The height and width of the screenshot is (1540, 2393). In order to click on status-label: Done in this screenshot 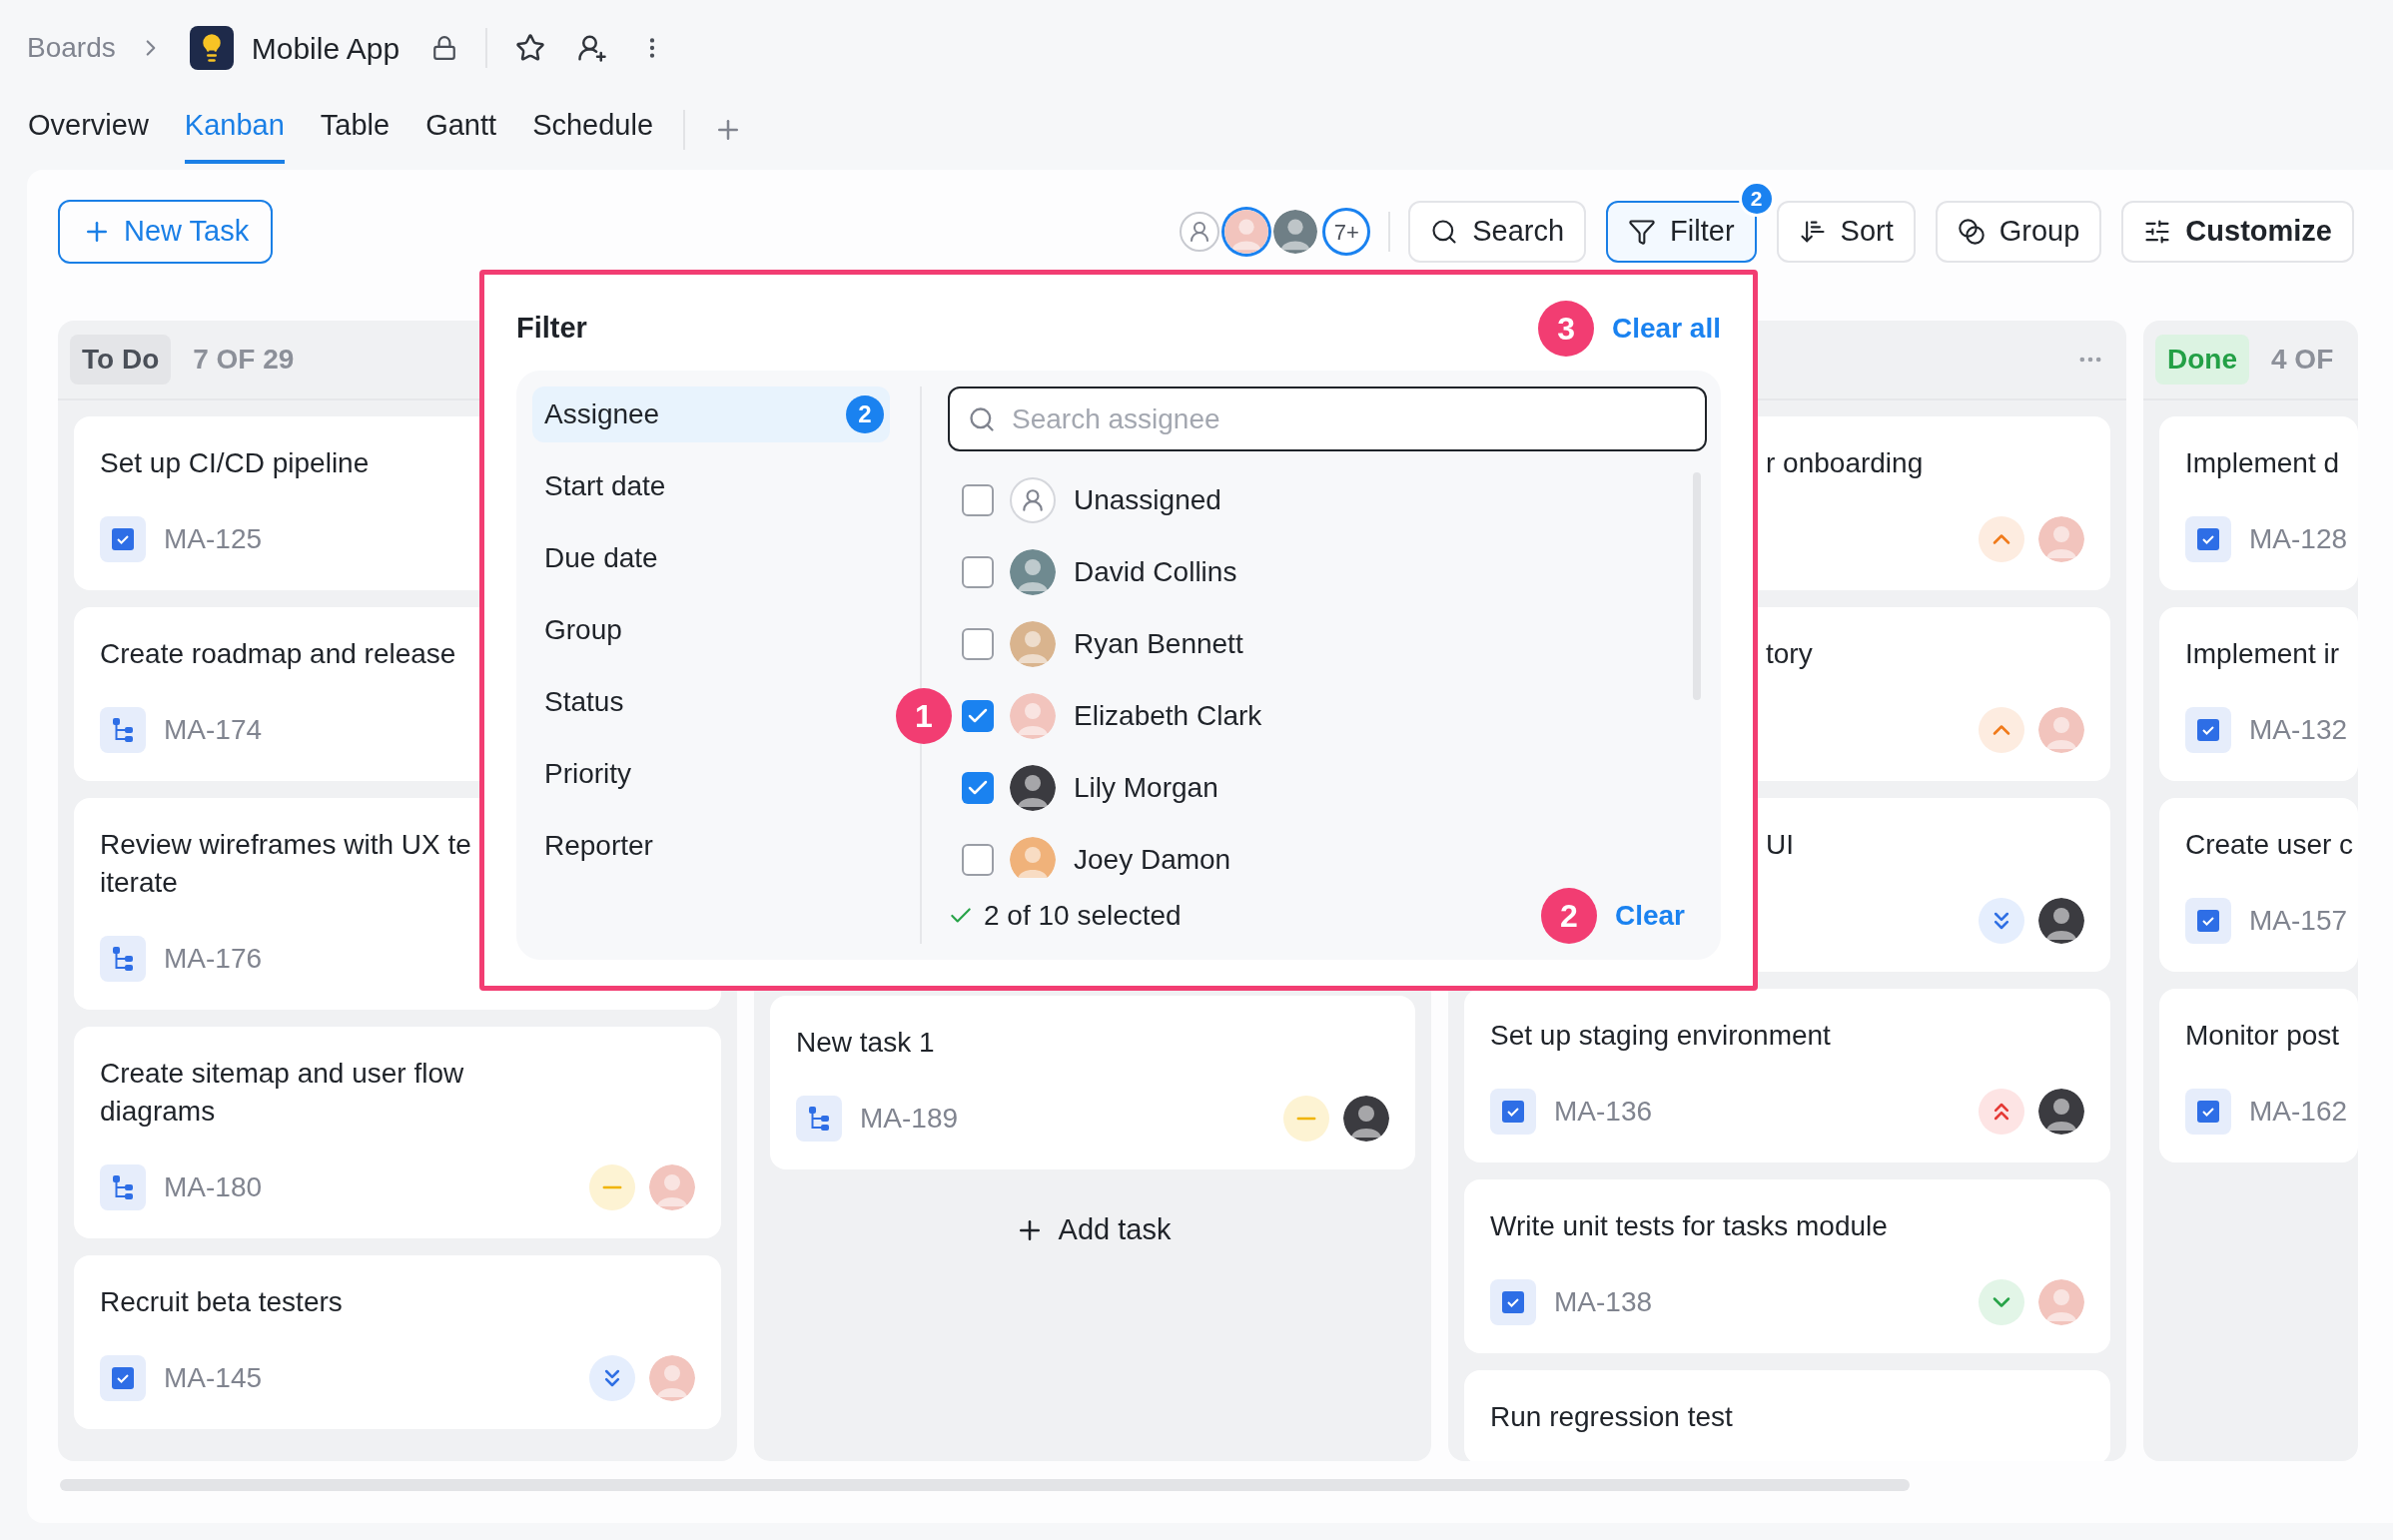, I will do `click(2202, 360)`.